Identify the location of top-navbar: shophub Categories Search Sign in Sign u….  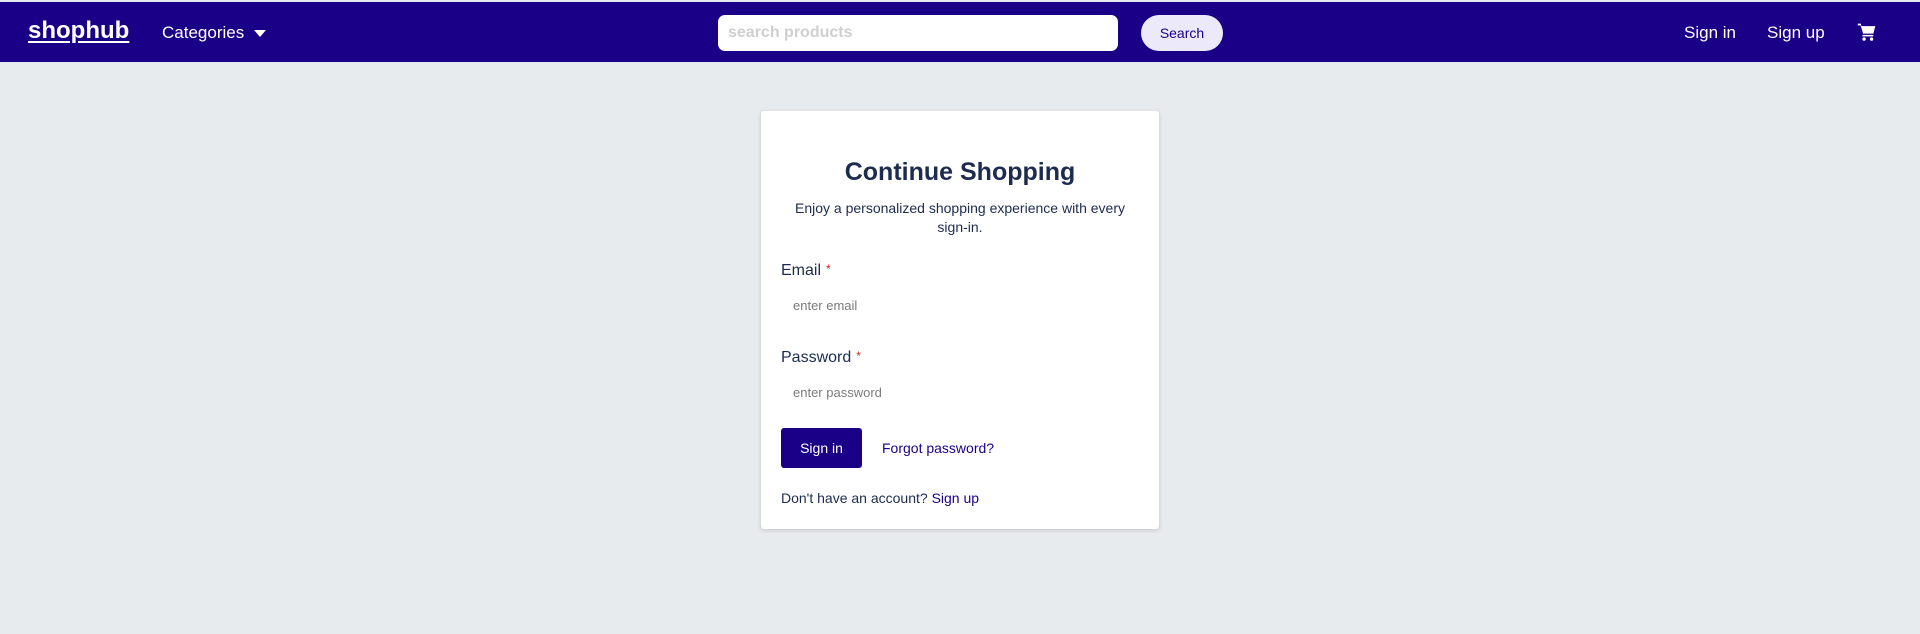
(960, 31).